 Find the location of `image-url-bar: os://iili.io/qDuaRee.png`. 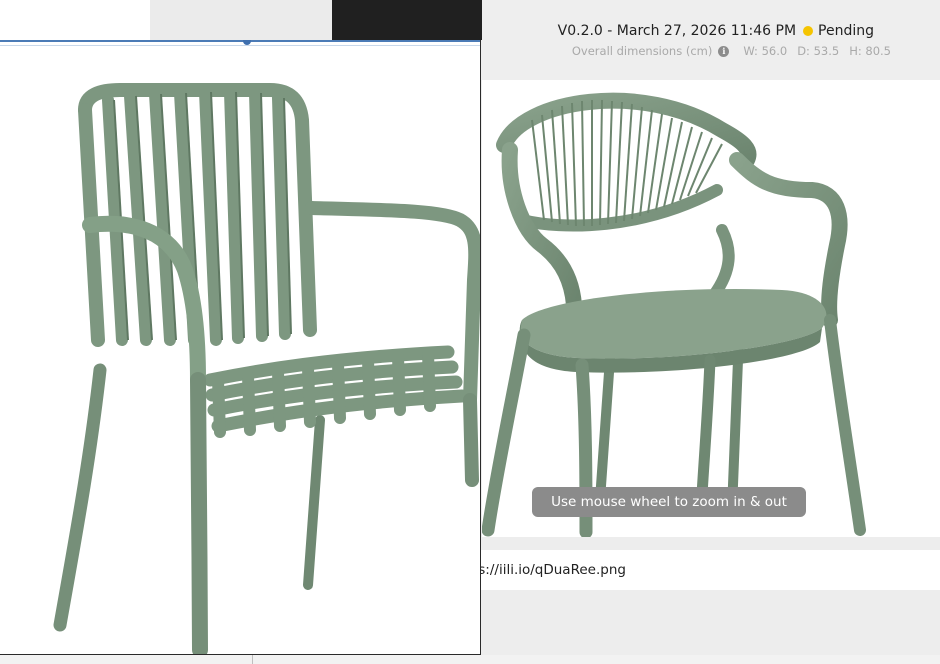

image-url-bar: os://iili.io/qDuaRee.png is located at coordinates (705, 570).